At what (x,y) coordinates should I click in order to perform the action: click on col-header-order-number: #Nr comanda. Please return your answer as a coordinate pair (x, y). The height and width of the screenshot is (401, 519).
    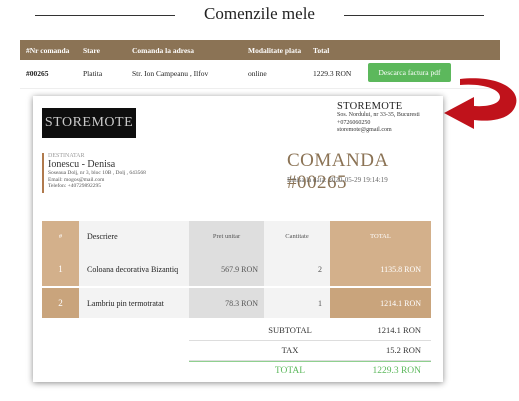
    Looking at the image, I should click on (48, 50).